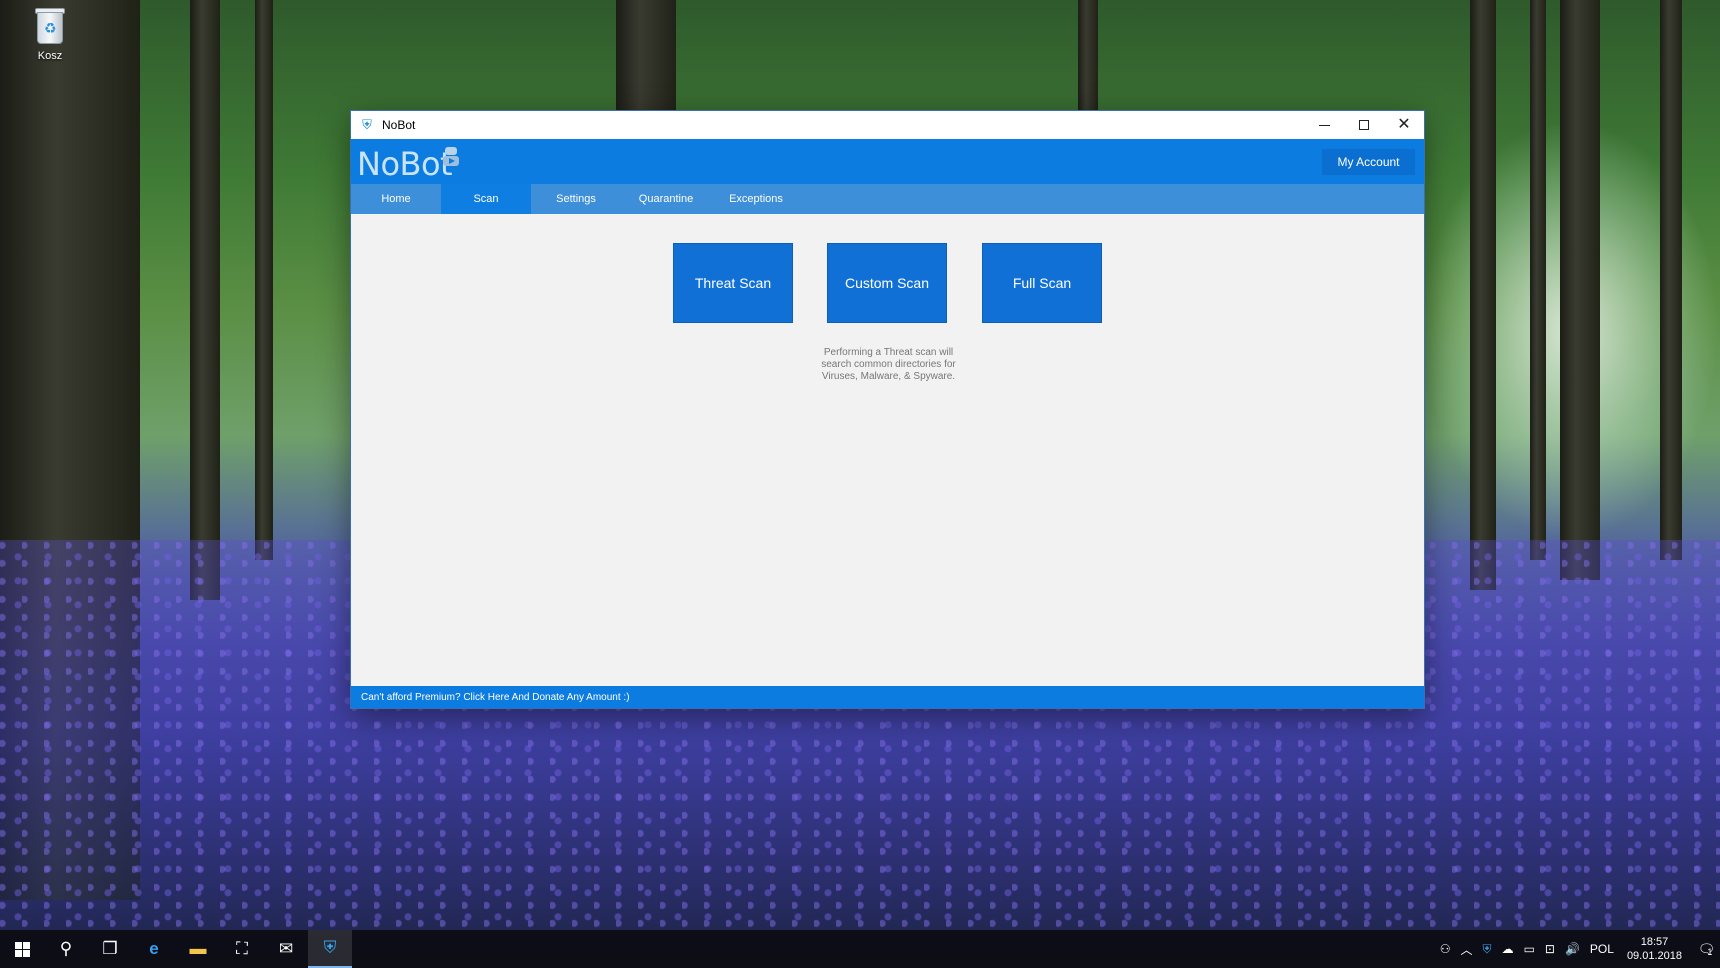  I want to click on recycle-bin-icon: ♻, so click(50, 26).